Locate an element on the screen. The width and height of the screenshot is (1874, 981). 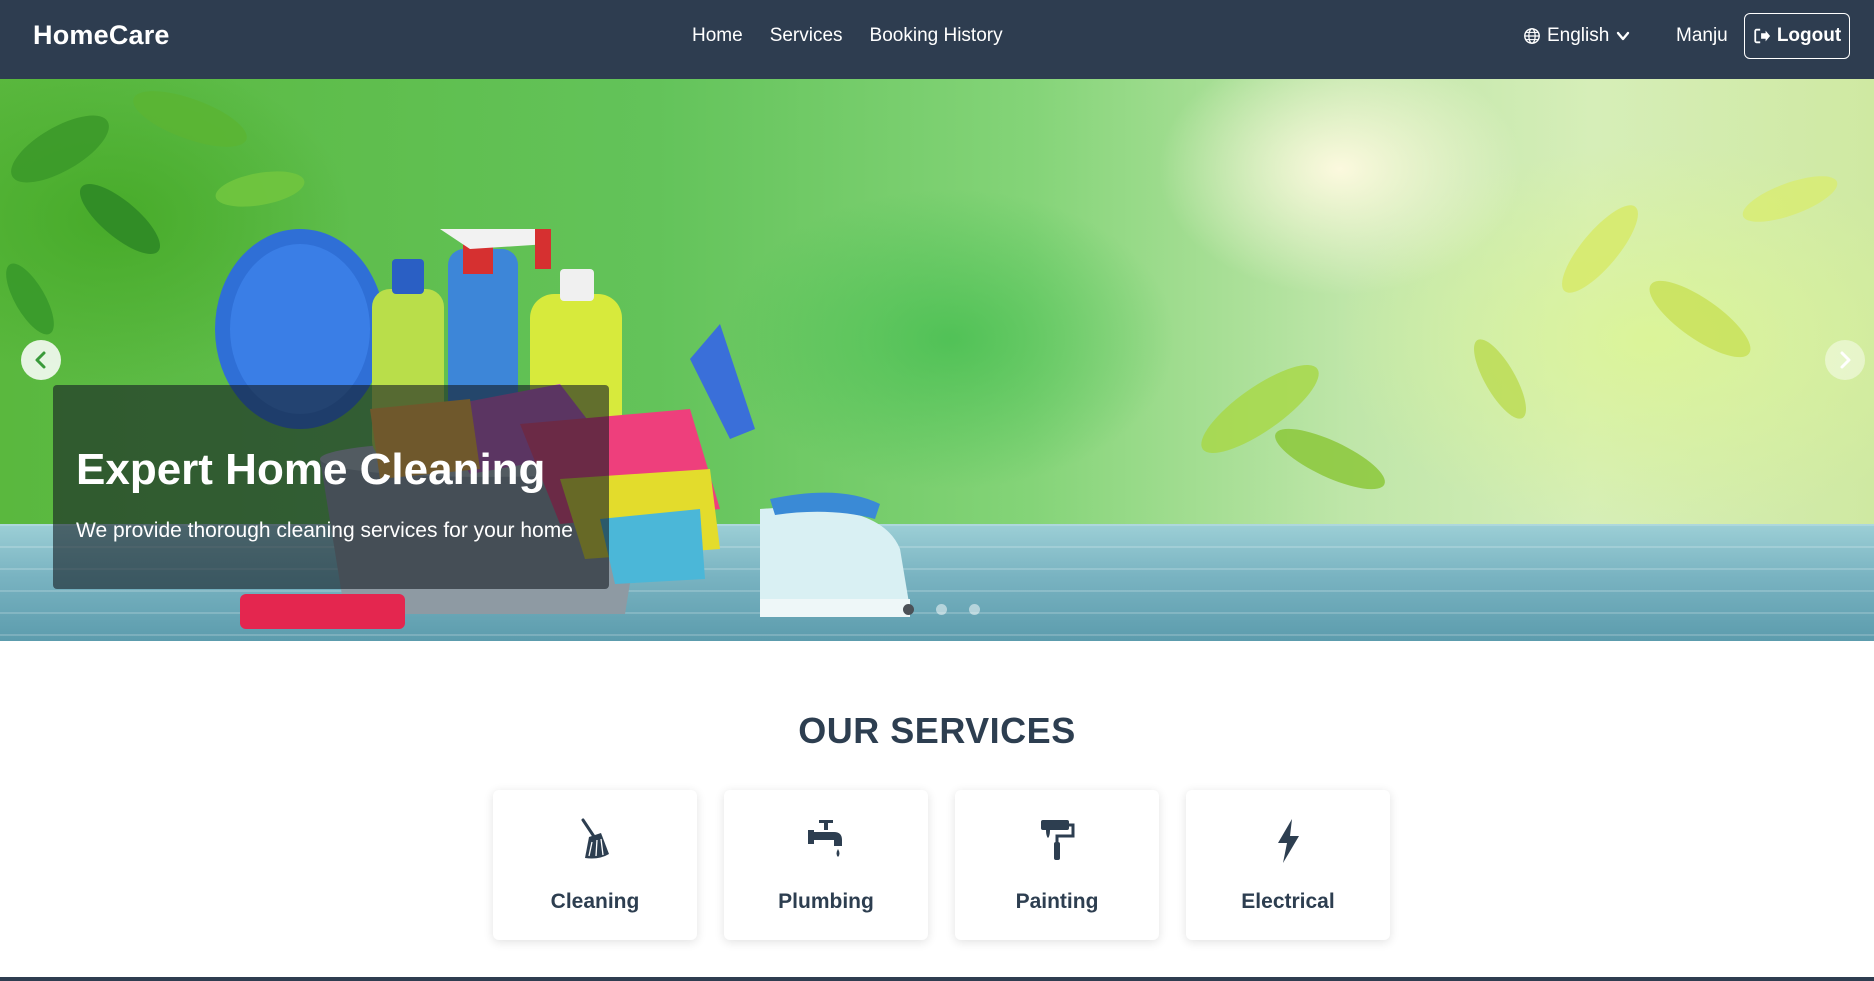
service-label: Cleaning is located at coordinates (595, 901).